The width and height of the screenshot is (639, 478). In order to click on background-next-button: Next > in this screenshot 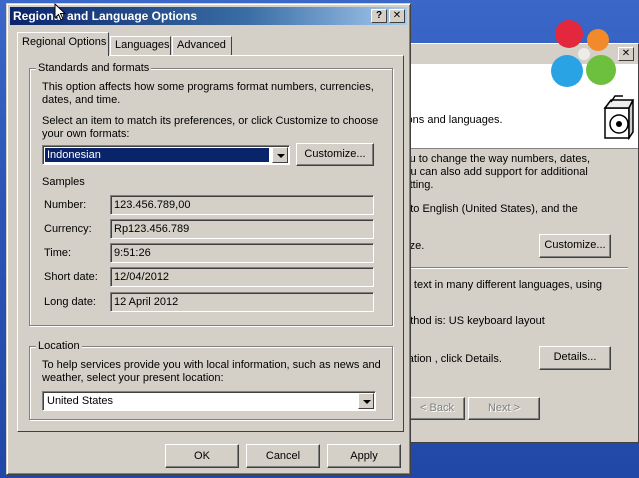, I will do `click(504, 408)`.